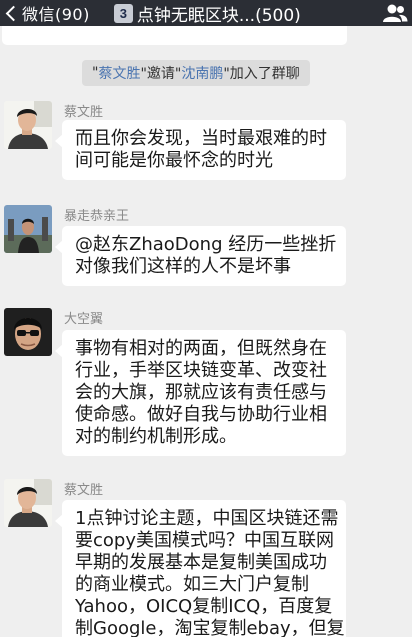 This screenshot has height=637, width=412. I want to click on chat-header: 微信(90) 3 点钟无眠区块...(500), so click(206, 13).